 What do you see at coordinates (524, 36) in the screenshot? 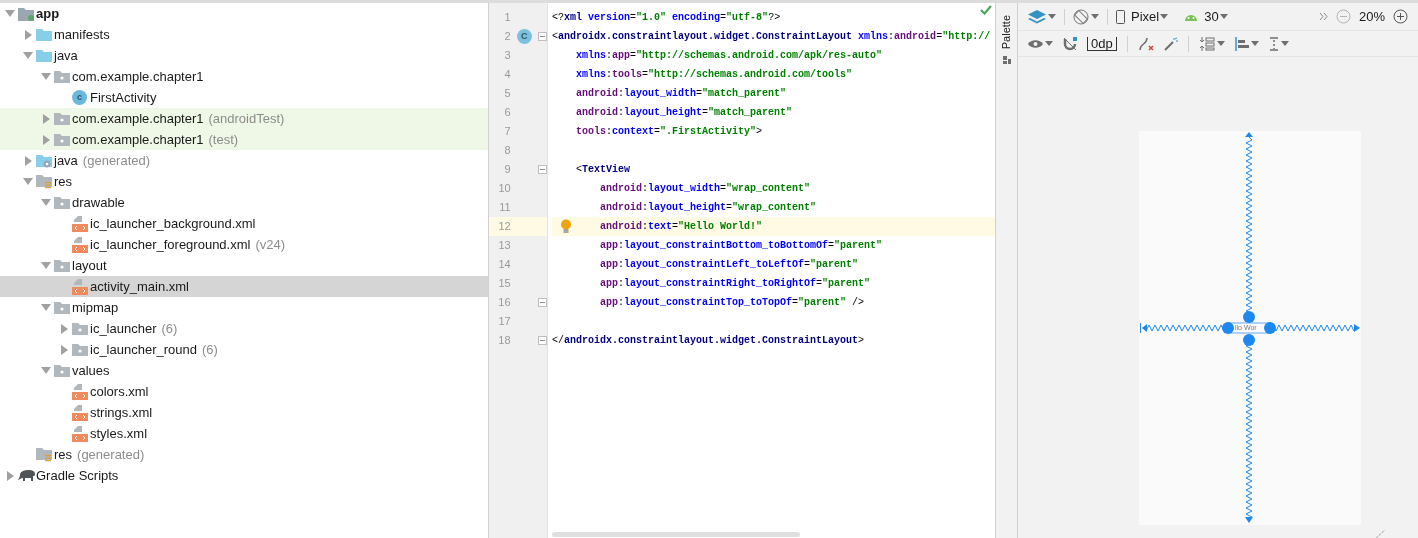
I see `class-gutter-icon: C` at bounding box center [524, 36].